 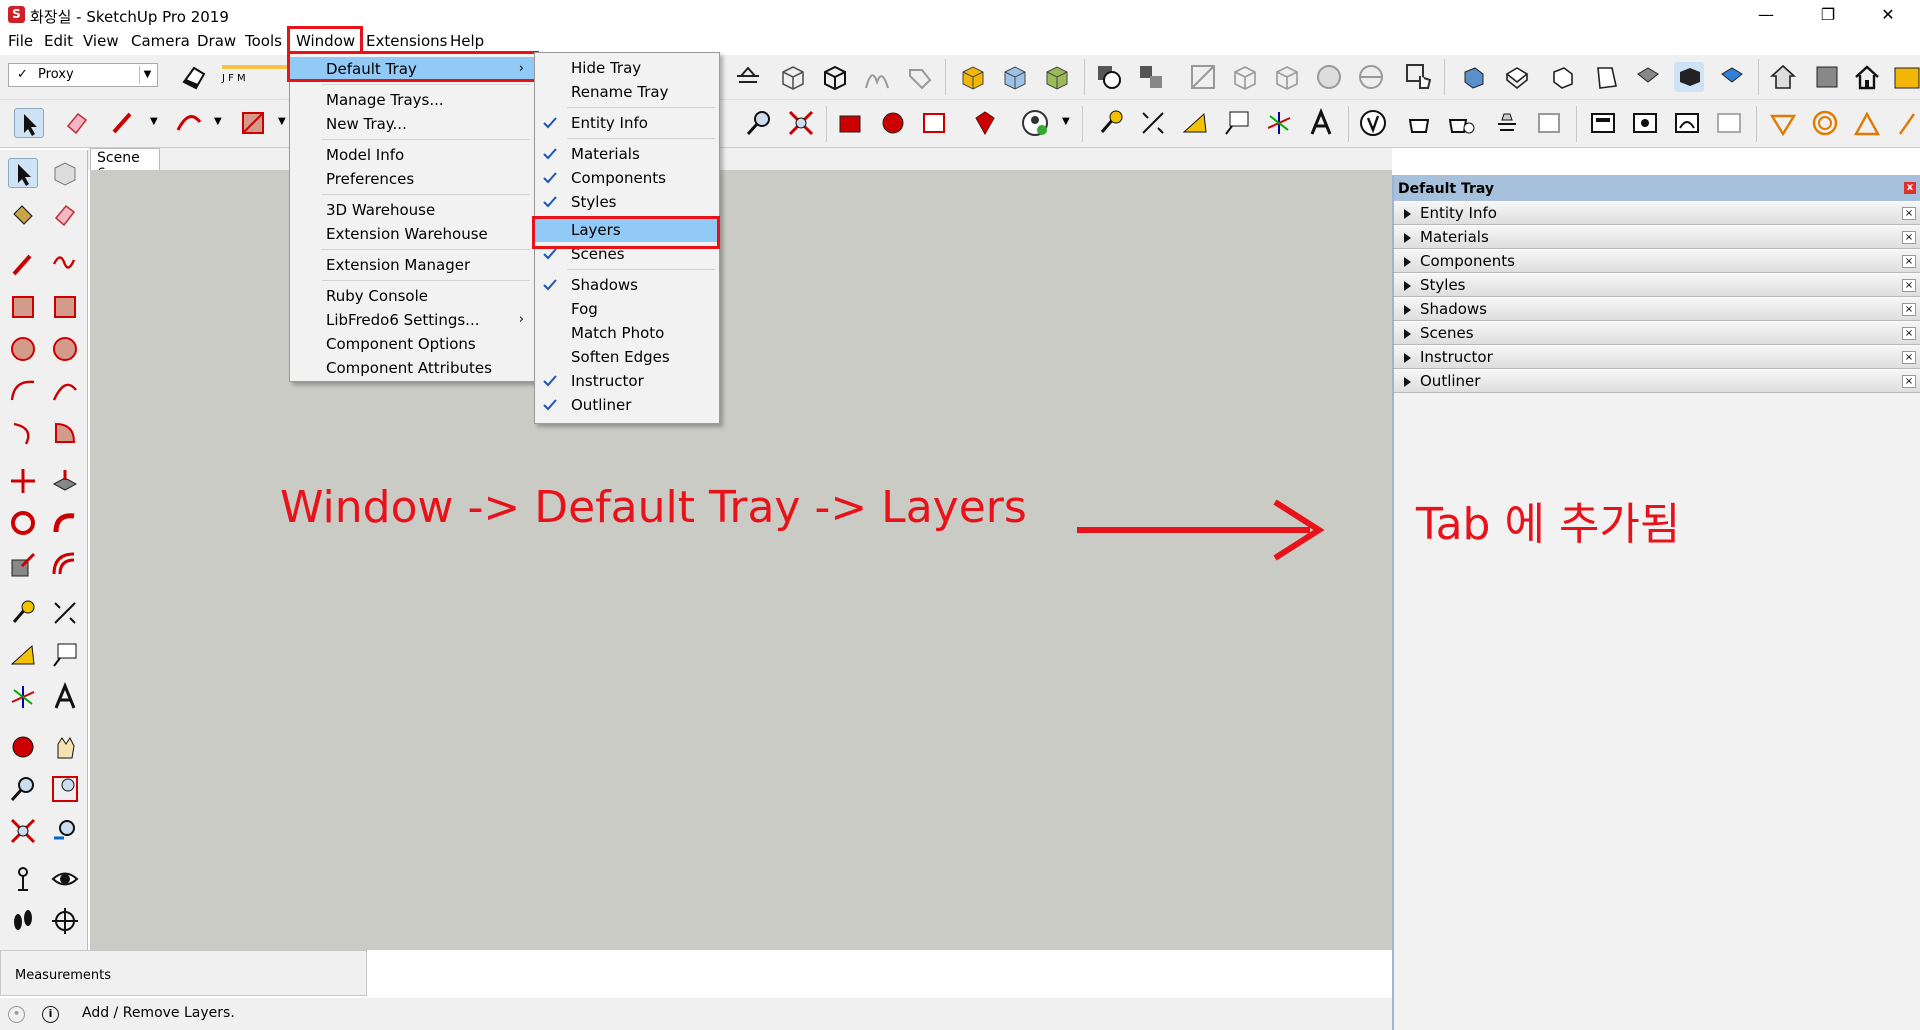 What do you see at coordinates (1516, 77) in the screenshot?
I see `view-top-icon` at bounding box center [1516, 77].